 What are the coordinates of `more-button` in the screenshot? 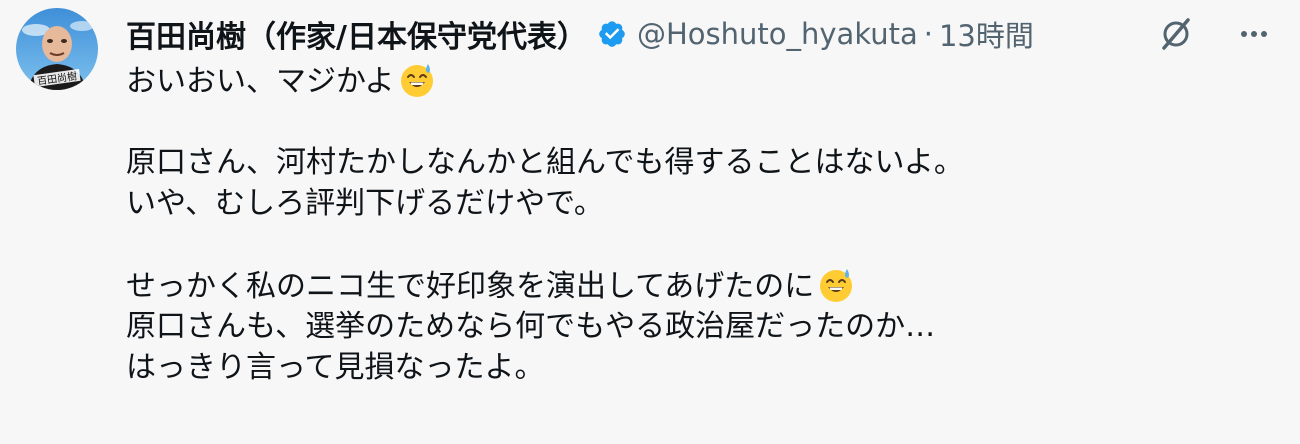 It's located at (1254, 34).